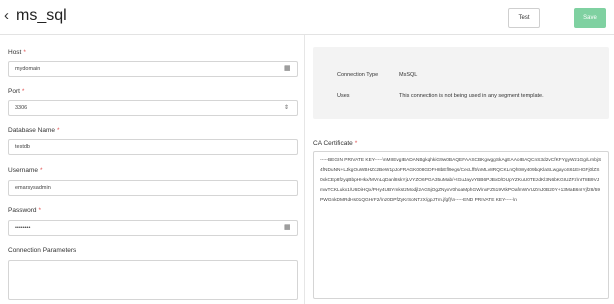  What do you see at coordinates (23, 170) in the screenshot?
I see `username-label-text: Username` at bounding box center [23, 170].